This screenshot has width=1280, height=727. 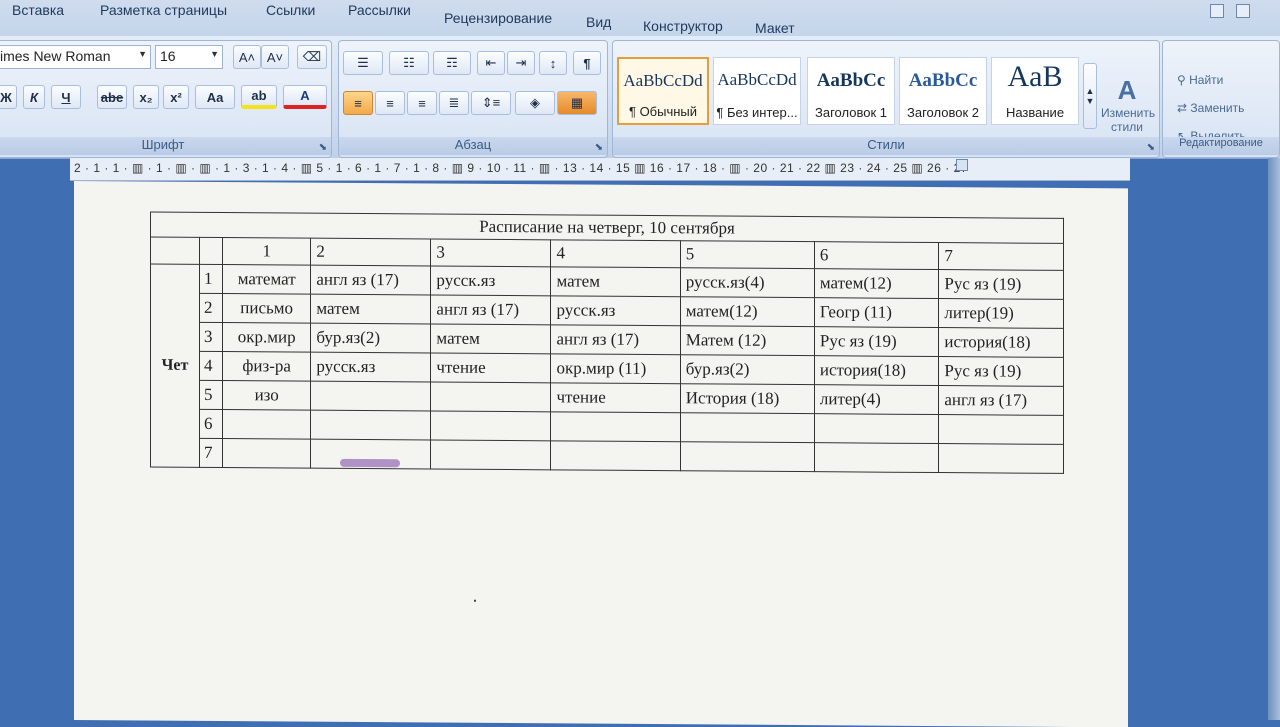 I want to click on tab-insert: Вставка, so click(x=38, y=10).